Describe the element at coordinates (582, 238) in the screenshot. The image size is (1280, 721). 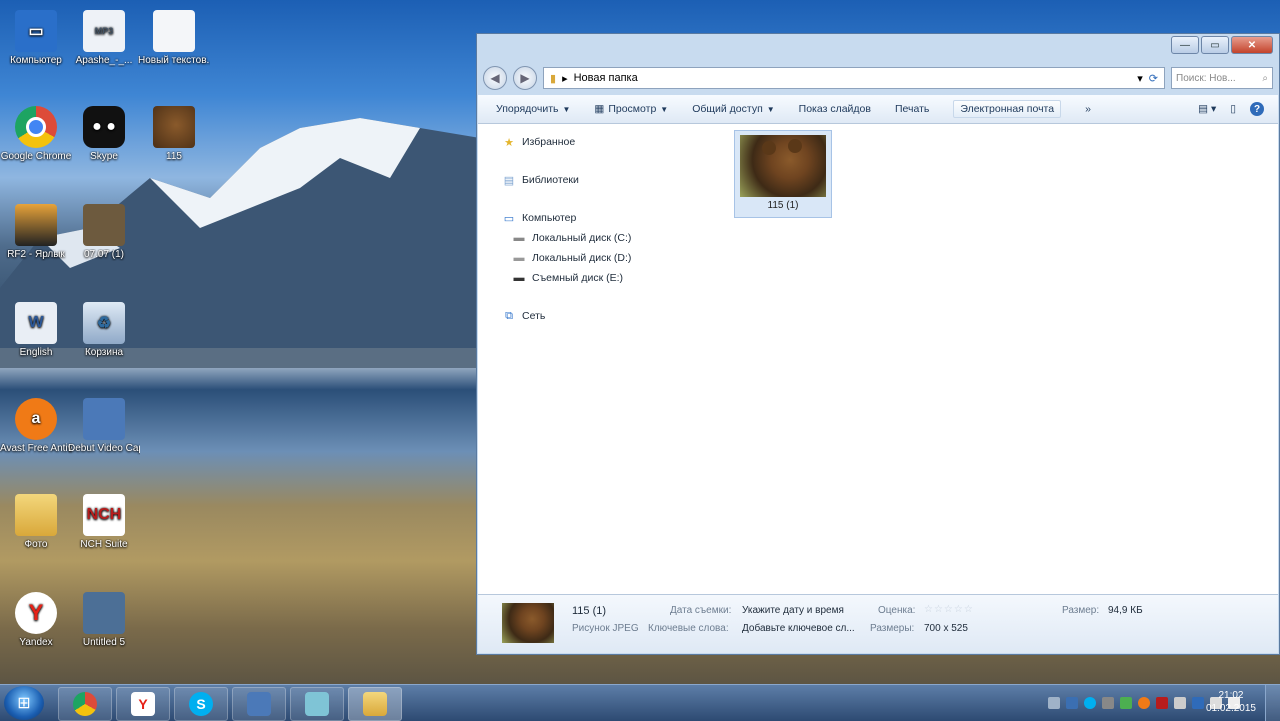
I see `nav-label: Локальный диск (C:)` at that location.